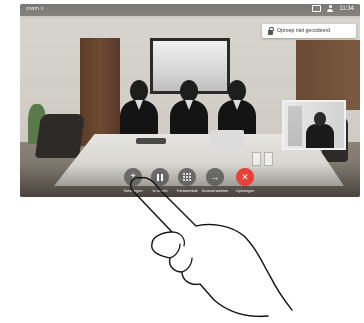 The height and width of the screenshot is (323, 364). I want to click on hold-button, so click(160, 177).